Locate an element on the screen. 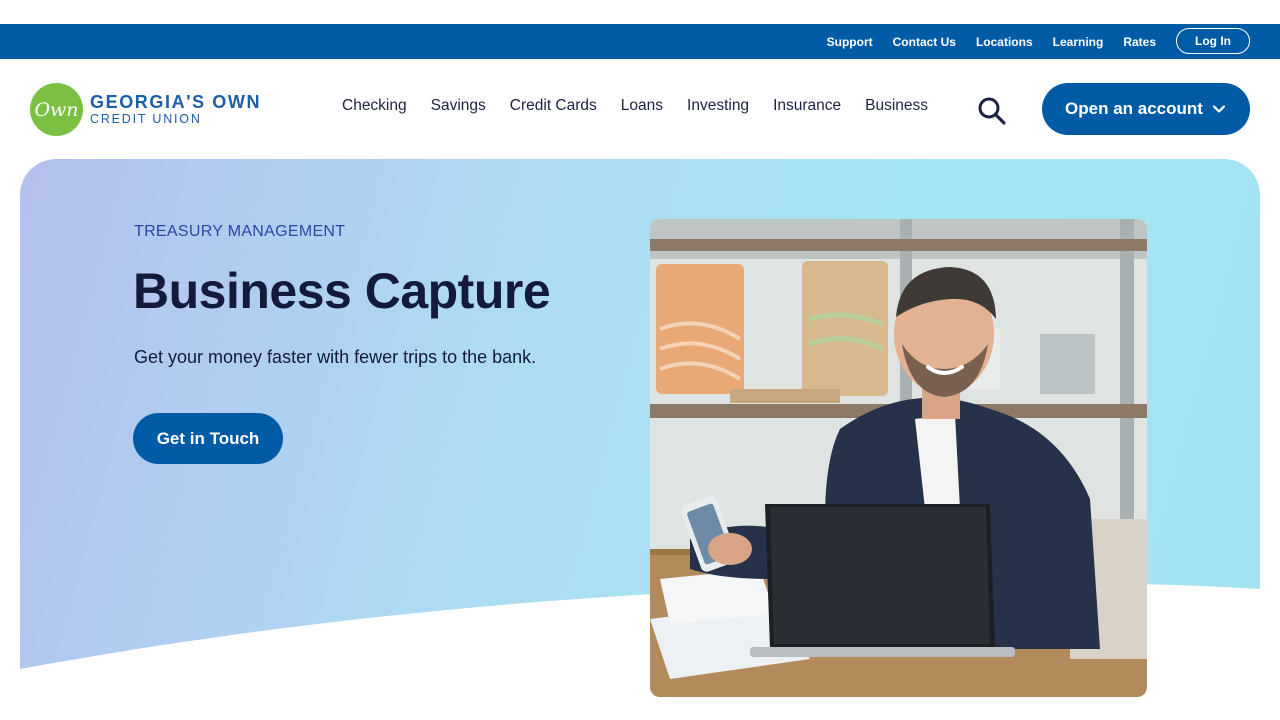 This screenshot has height=720, width=1280. nav-item-checking: Checking is located at coordinates (374, 106).